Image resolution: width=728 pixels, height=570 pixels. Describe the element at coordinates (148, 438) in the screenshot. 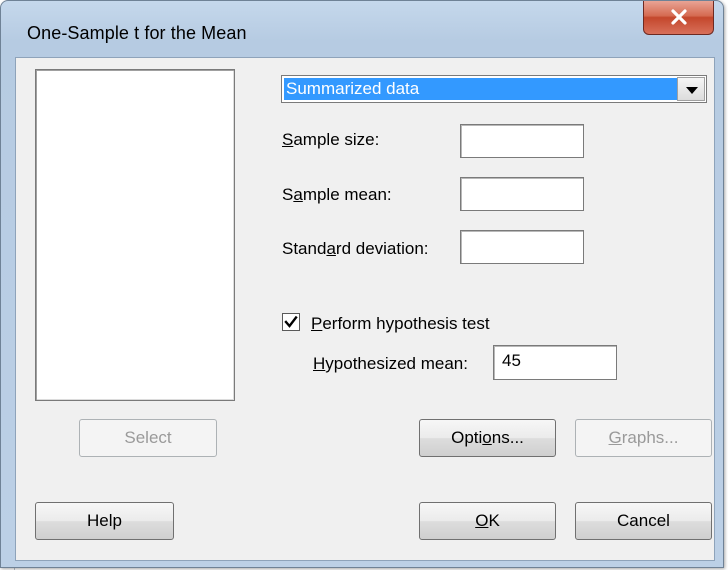

I see `select-button: Select` at that location.